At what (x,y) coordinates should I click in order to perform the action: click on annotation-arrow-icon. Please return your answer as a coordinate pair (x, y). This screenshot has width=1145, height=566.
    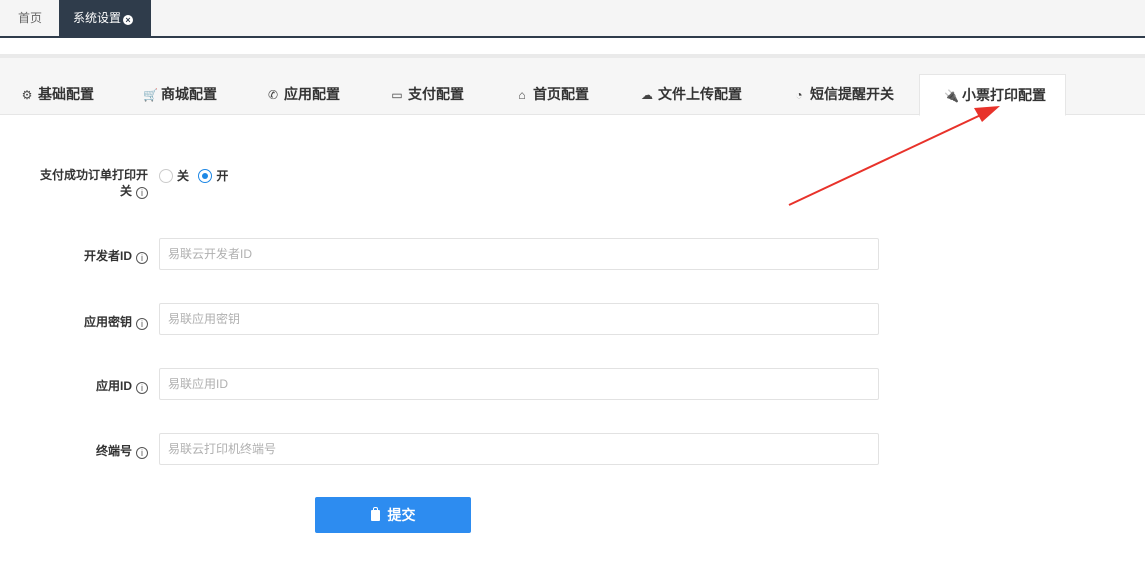
    Looking at the image, I should click on (894, 156).